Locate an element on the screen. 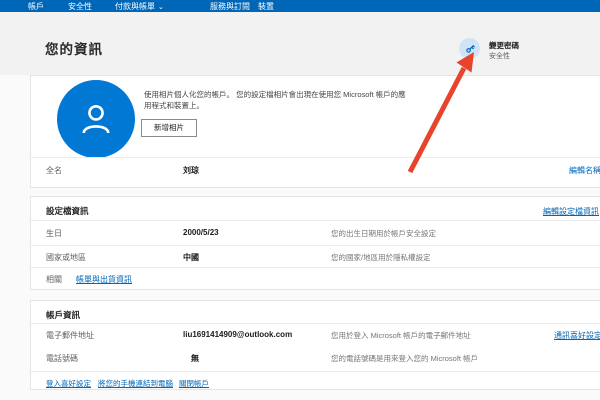 The width and height of the screenshot is (600, 400). close-account-link: 關閉帳戶 is located at coordinates (194, 383).